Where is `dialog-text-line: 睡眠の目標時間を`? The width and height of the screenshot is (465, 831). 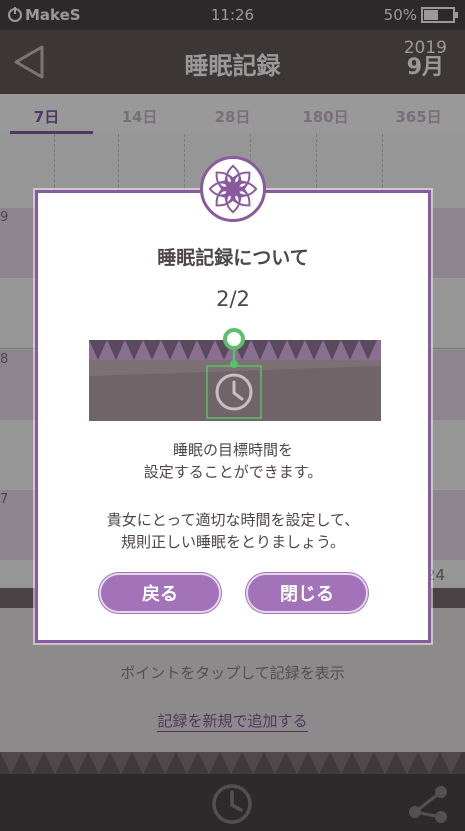 dialog-text-line: 睡眠の目標時間を is located at coordinates (232, 450).